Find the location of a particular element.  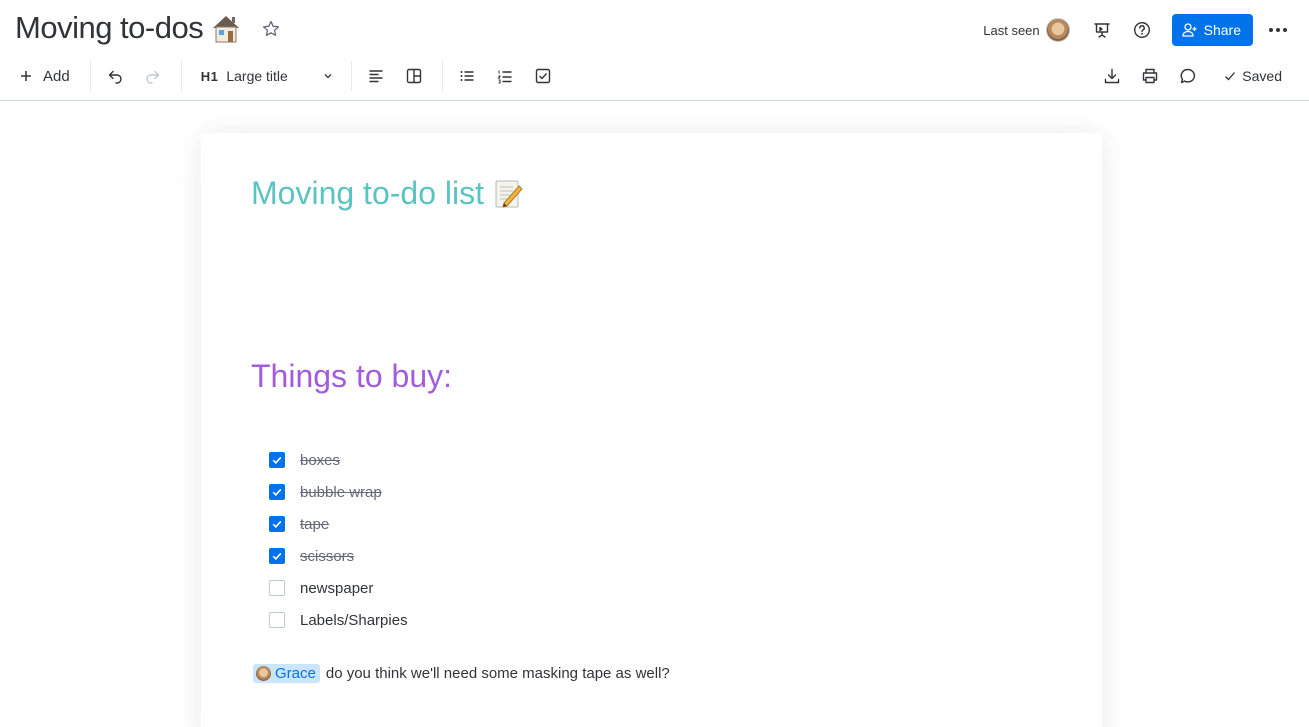

checklist-item-text: boxes is located at coordinates (320, 460).